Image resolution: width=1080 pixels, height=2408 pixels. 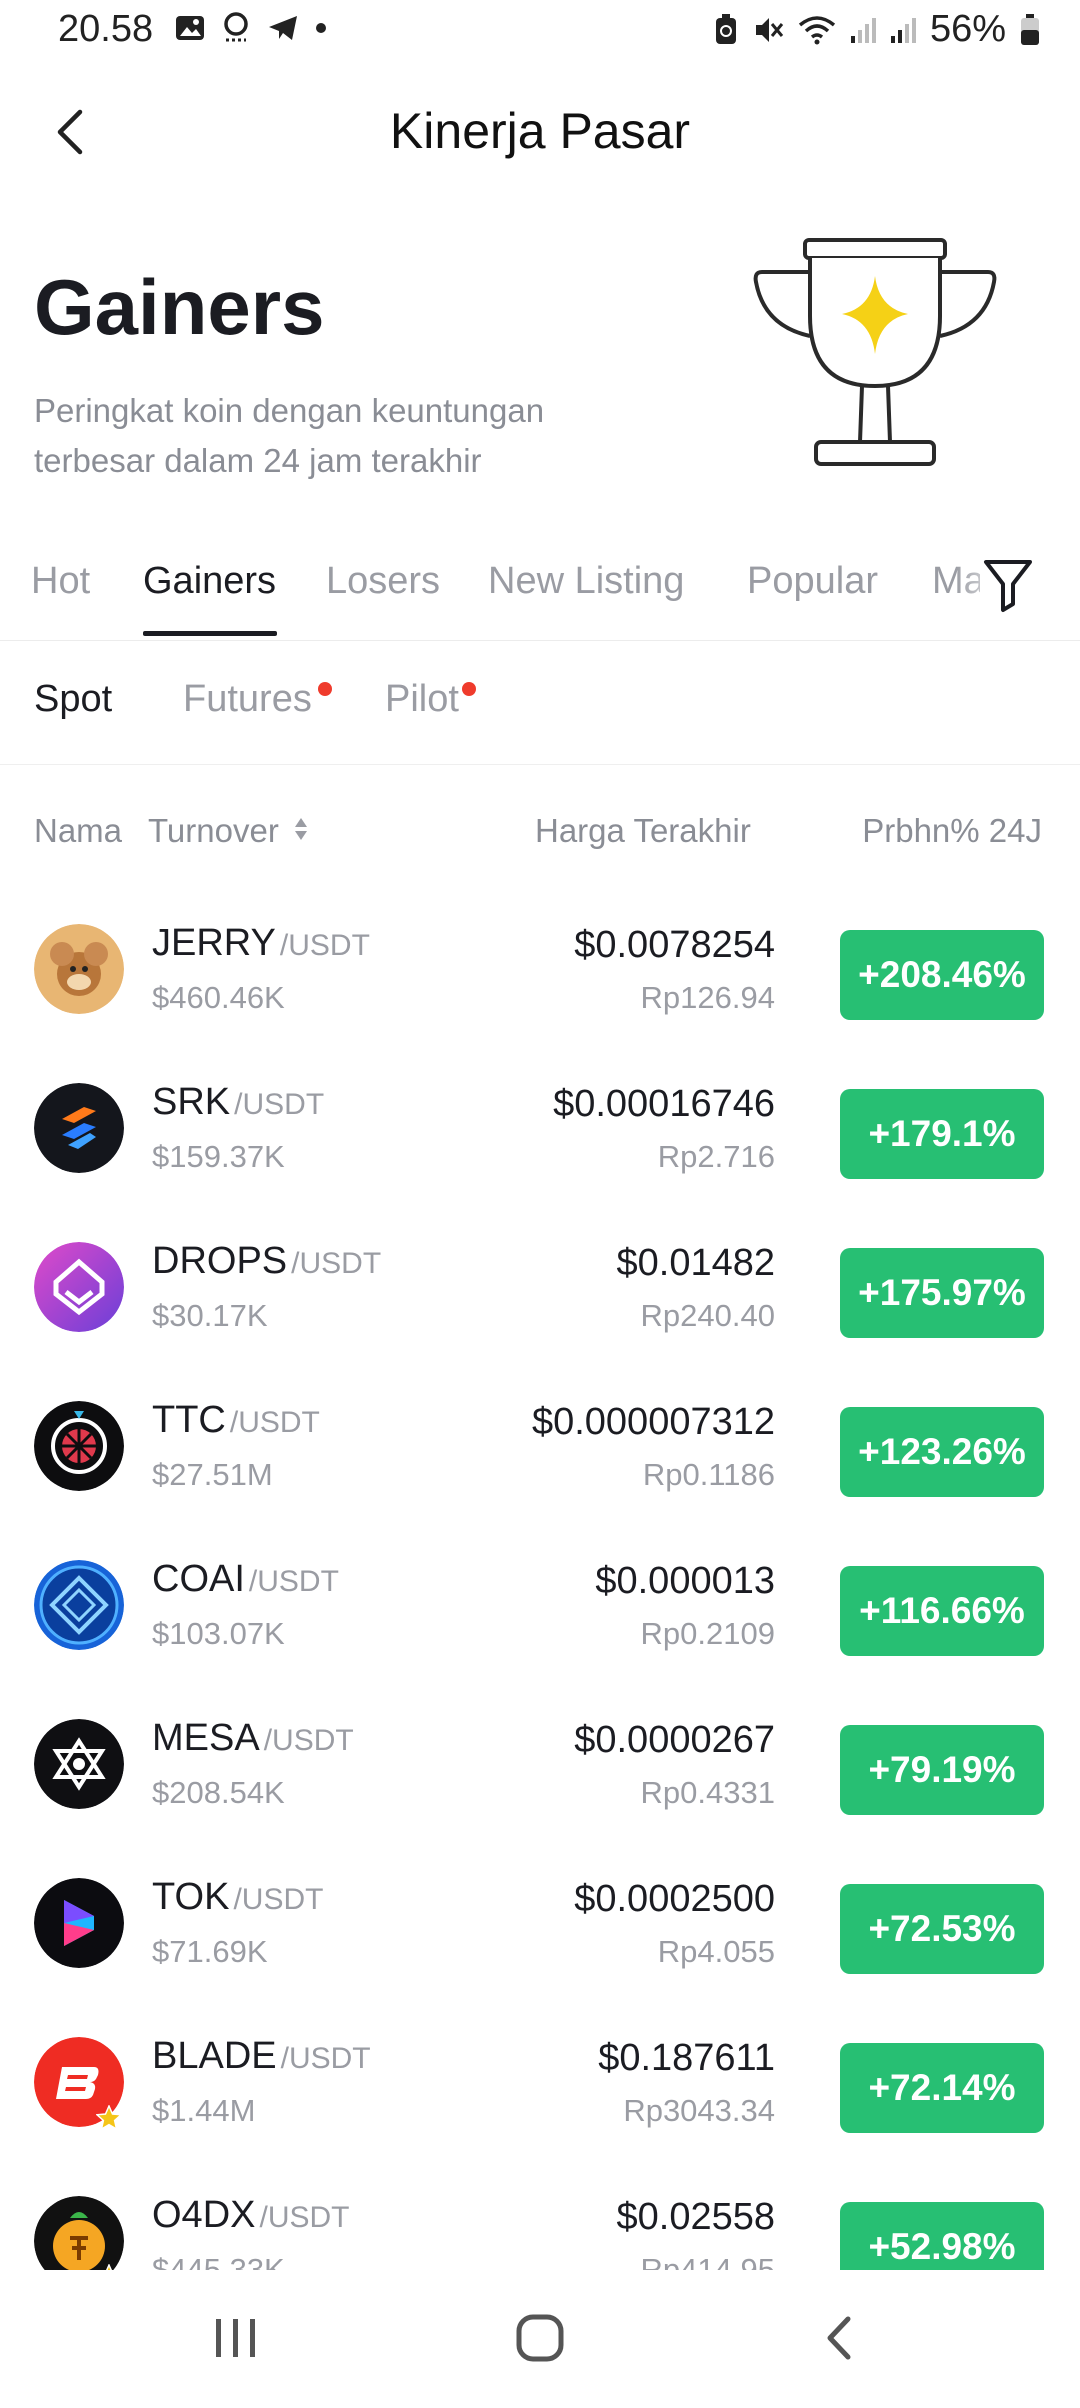 I want to click on coin-turnover: $445.33K, so click(x=218, y=2261).